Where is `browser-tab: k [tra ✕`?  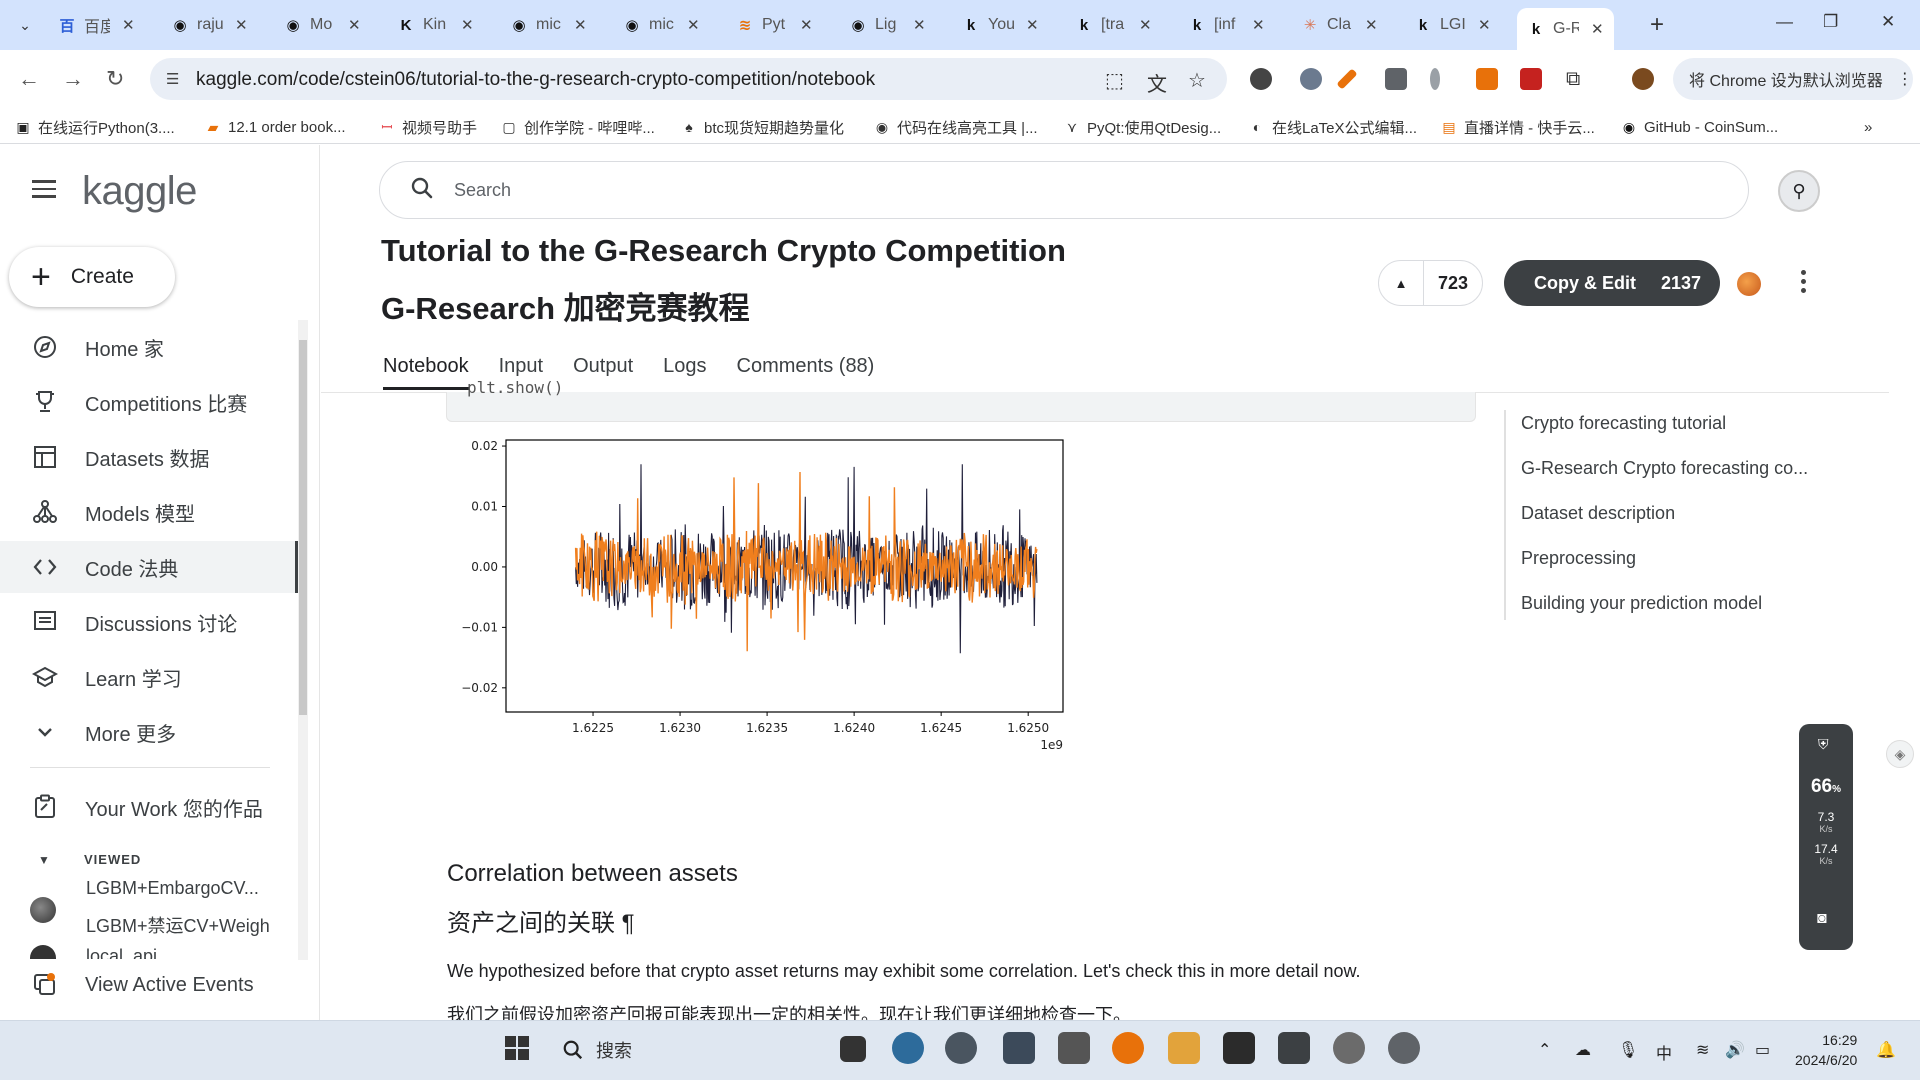
browser-tab: k [tra ✕ is located at coordinates (1113, 25).